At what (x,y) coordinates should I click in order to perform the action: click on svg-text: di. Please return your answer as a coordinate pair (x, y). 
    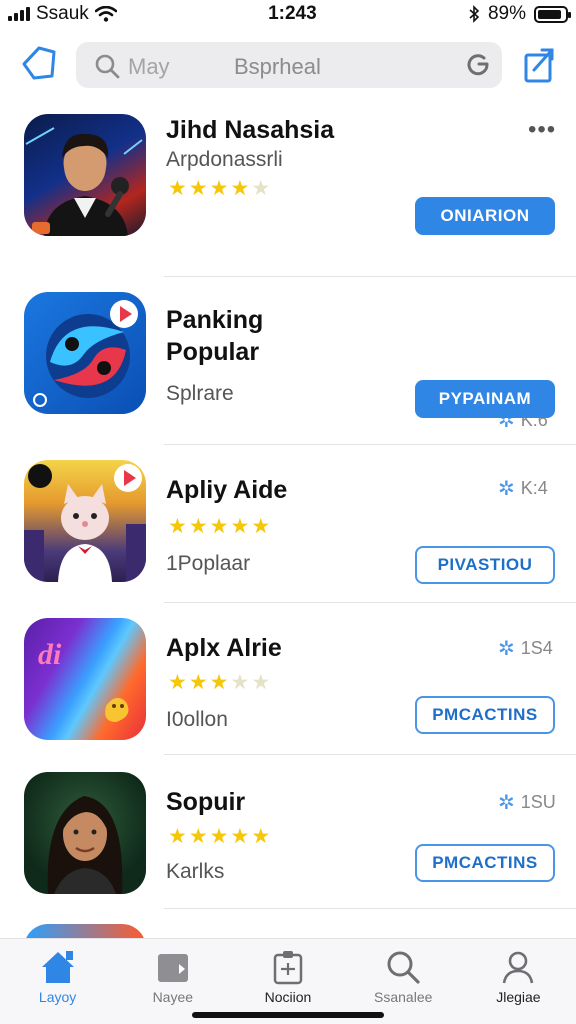
    Looking at the image, I should click on (50, 654).